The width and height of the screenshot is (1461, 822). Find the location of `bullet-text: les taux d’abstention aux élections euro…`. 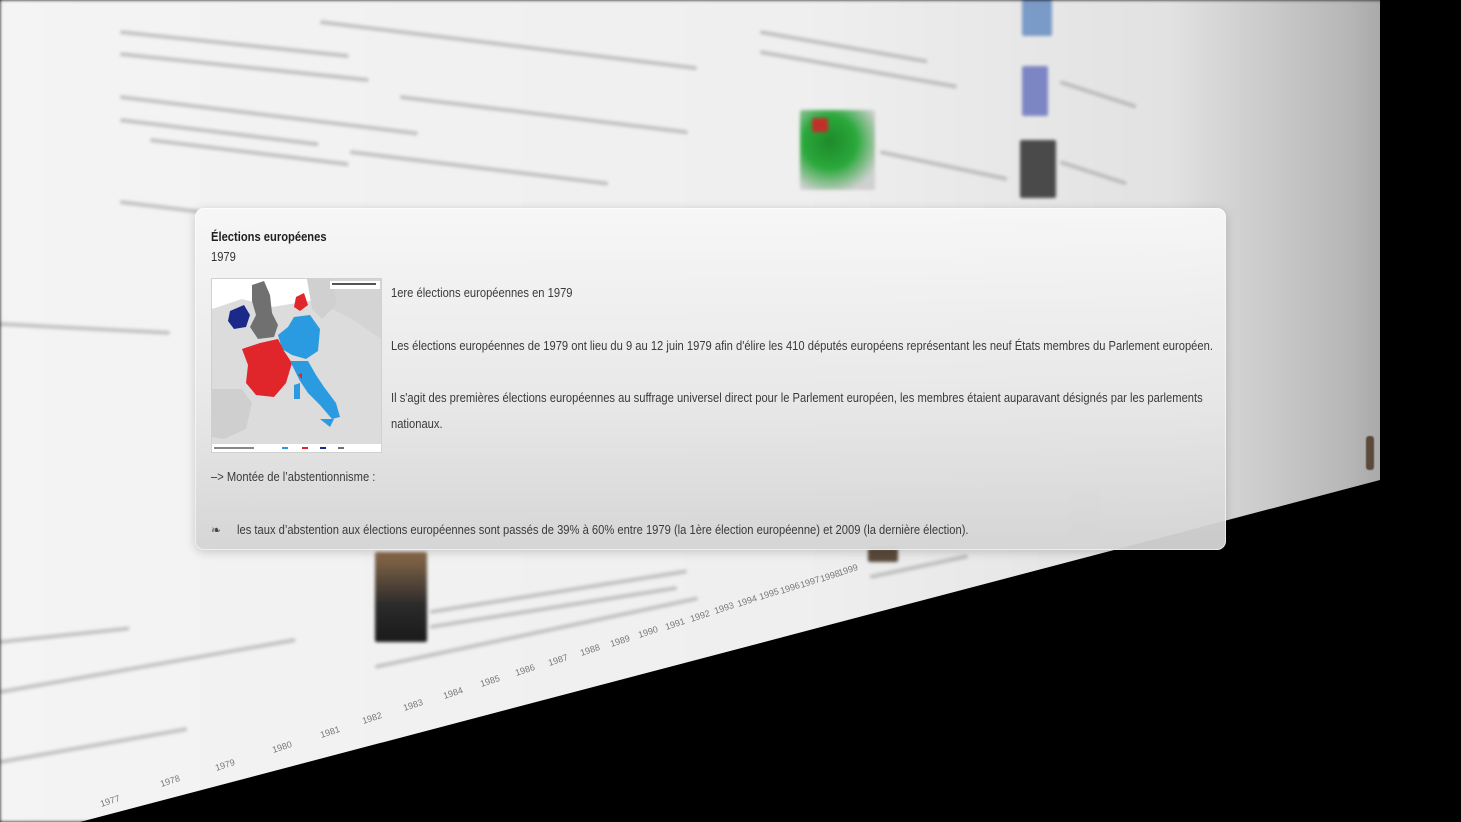

bullet-text: les taux d’abstention aux élections euro… is located at coordinates (603, 529).